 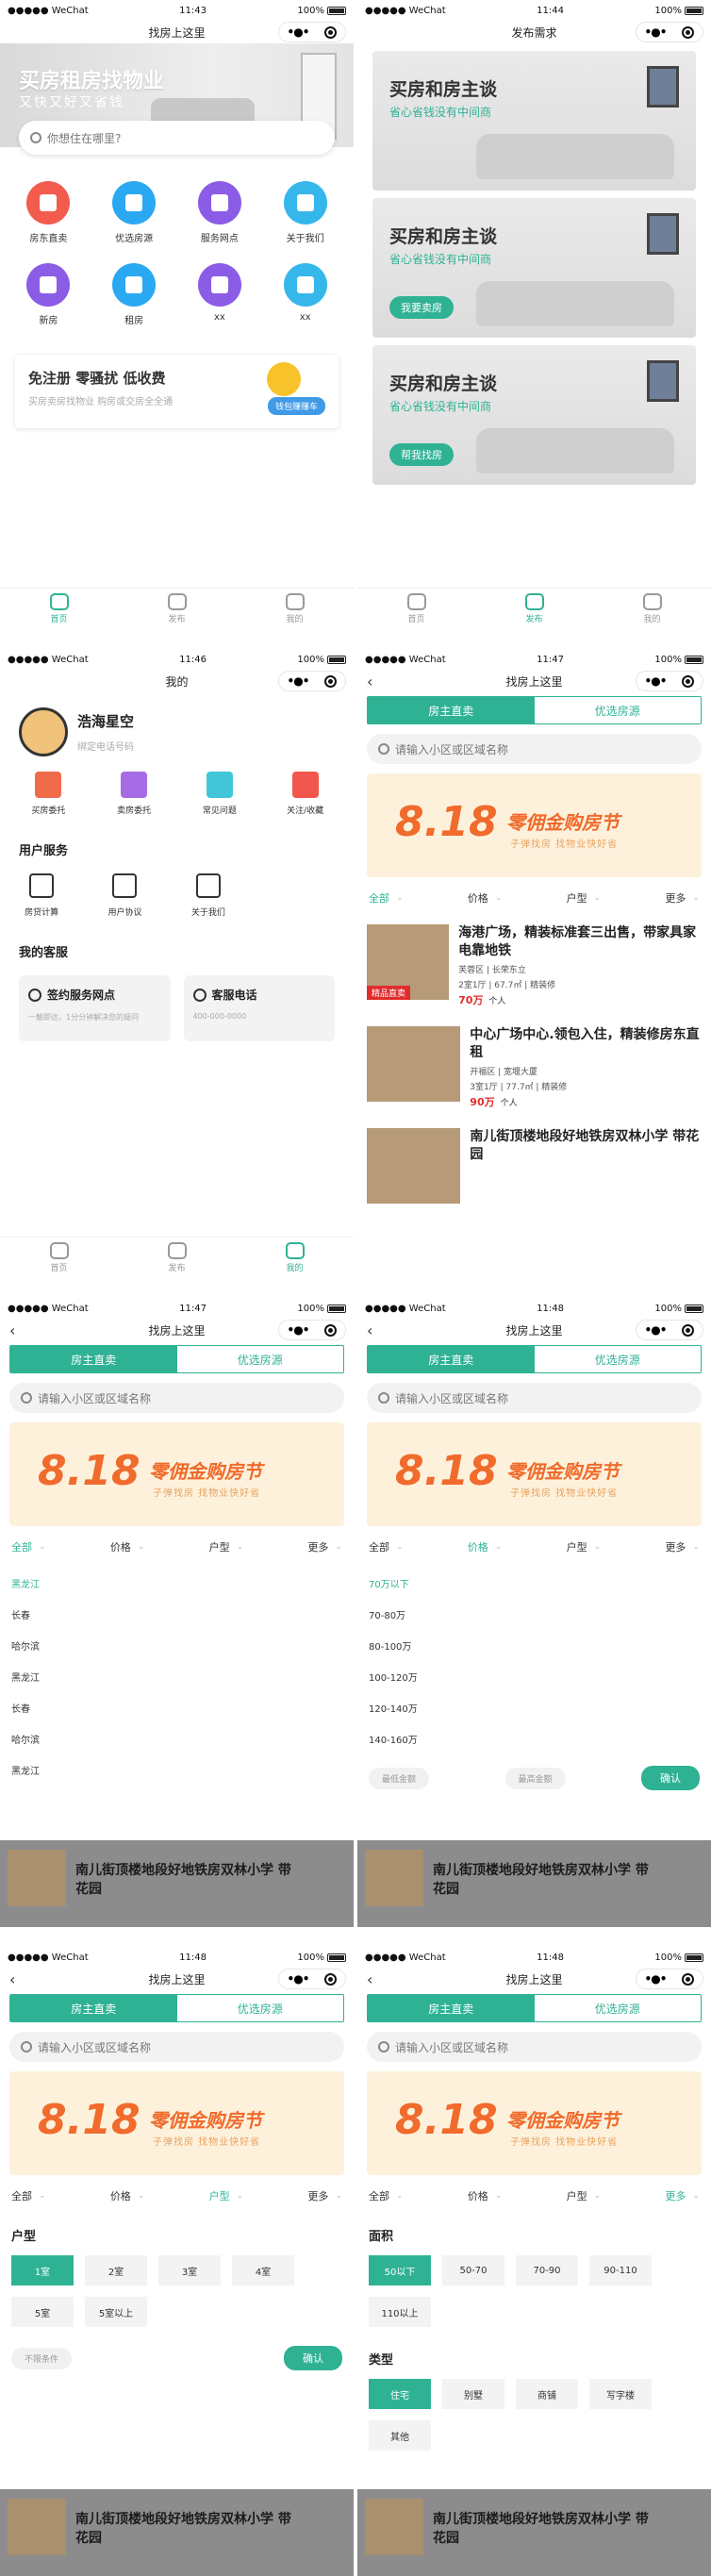 What do you see at coordinates (534, 1676) in the screenshot?
I see `price-option: 100-120万` at bounding box center [534, 1676].